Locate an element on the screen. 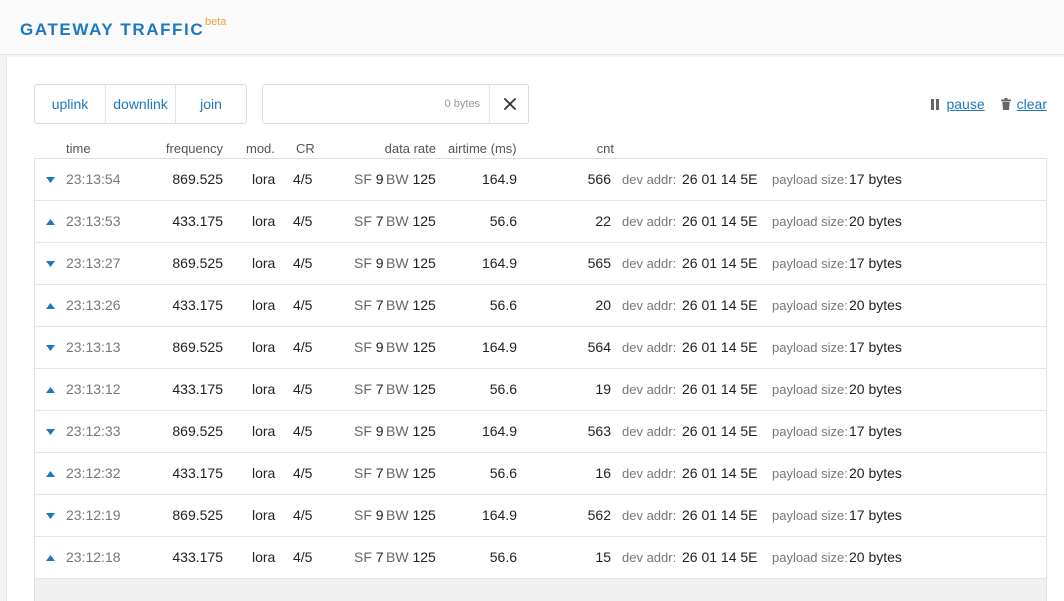 The width and height of the screenshot is (1064, 601). table-row: 23:12:33 869.525 lora 4/5 164.9 563 dev addr is located at coordinates (540, 432).